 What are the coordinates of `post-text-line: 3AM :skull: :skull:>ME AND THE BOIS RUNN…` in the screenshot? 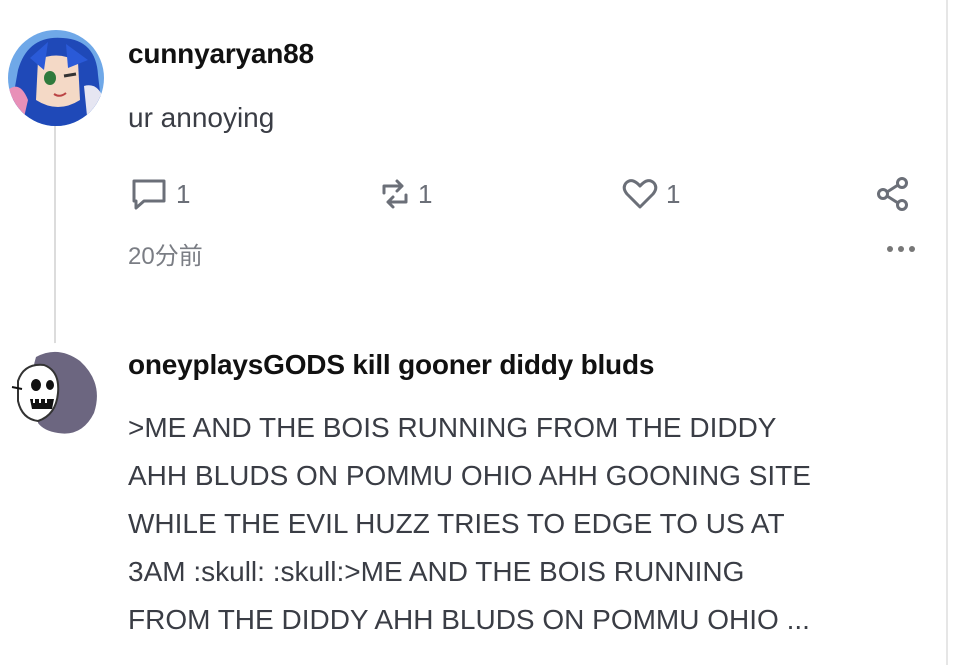 It's located at (436, 571).